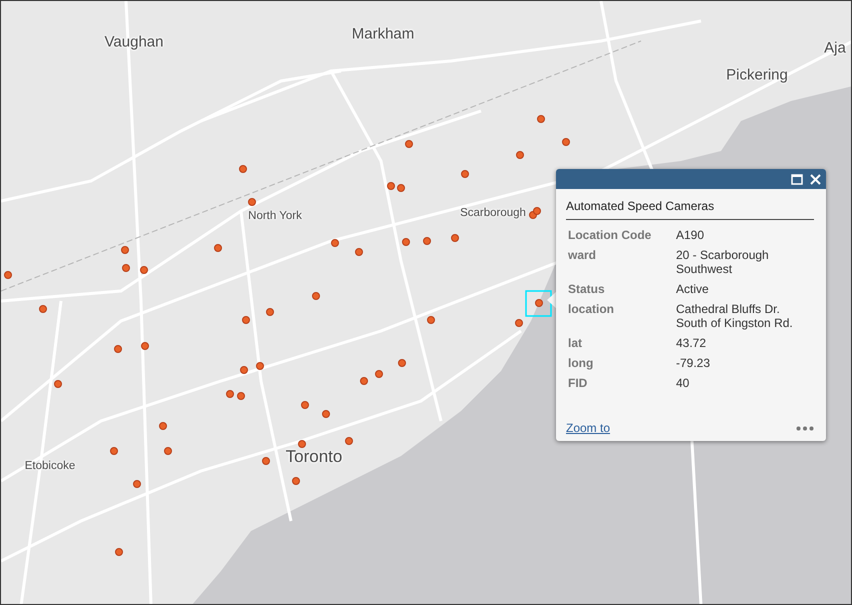 The height and width of the screenshot is (605, 852). What do you see at coordinates (683, 383) in the screenshot?
I see `field-value: 40` at bounding box center [683, 383].